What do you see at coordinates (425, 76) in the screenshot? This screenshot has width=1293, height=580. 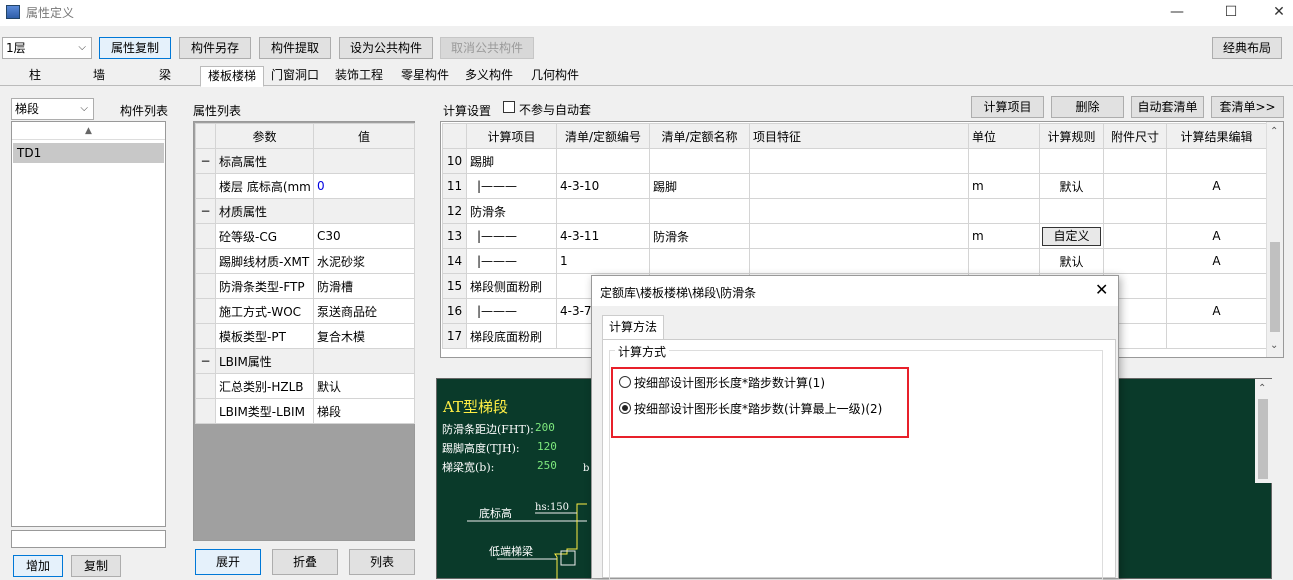 I see `tab-misc: 零星构件` at bounding box center [425, 76].